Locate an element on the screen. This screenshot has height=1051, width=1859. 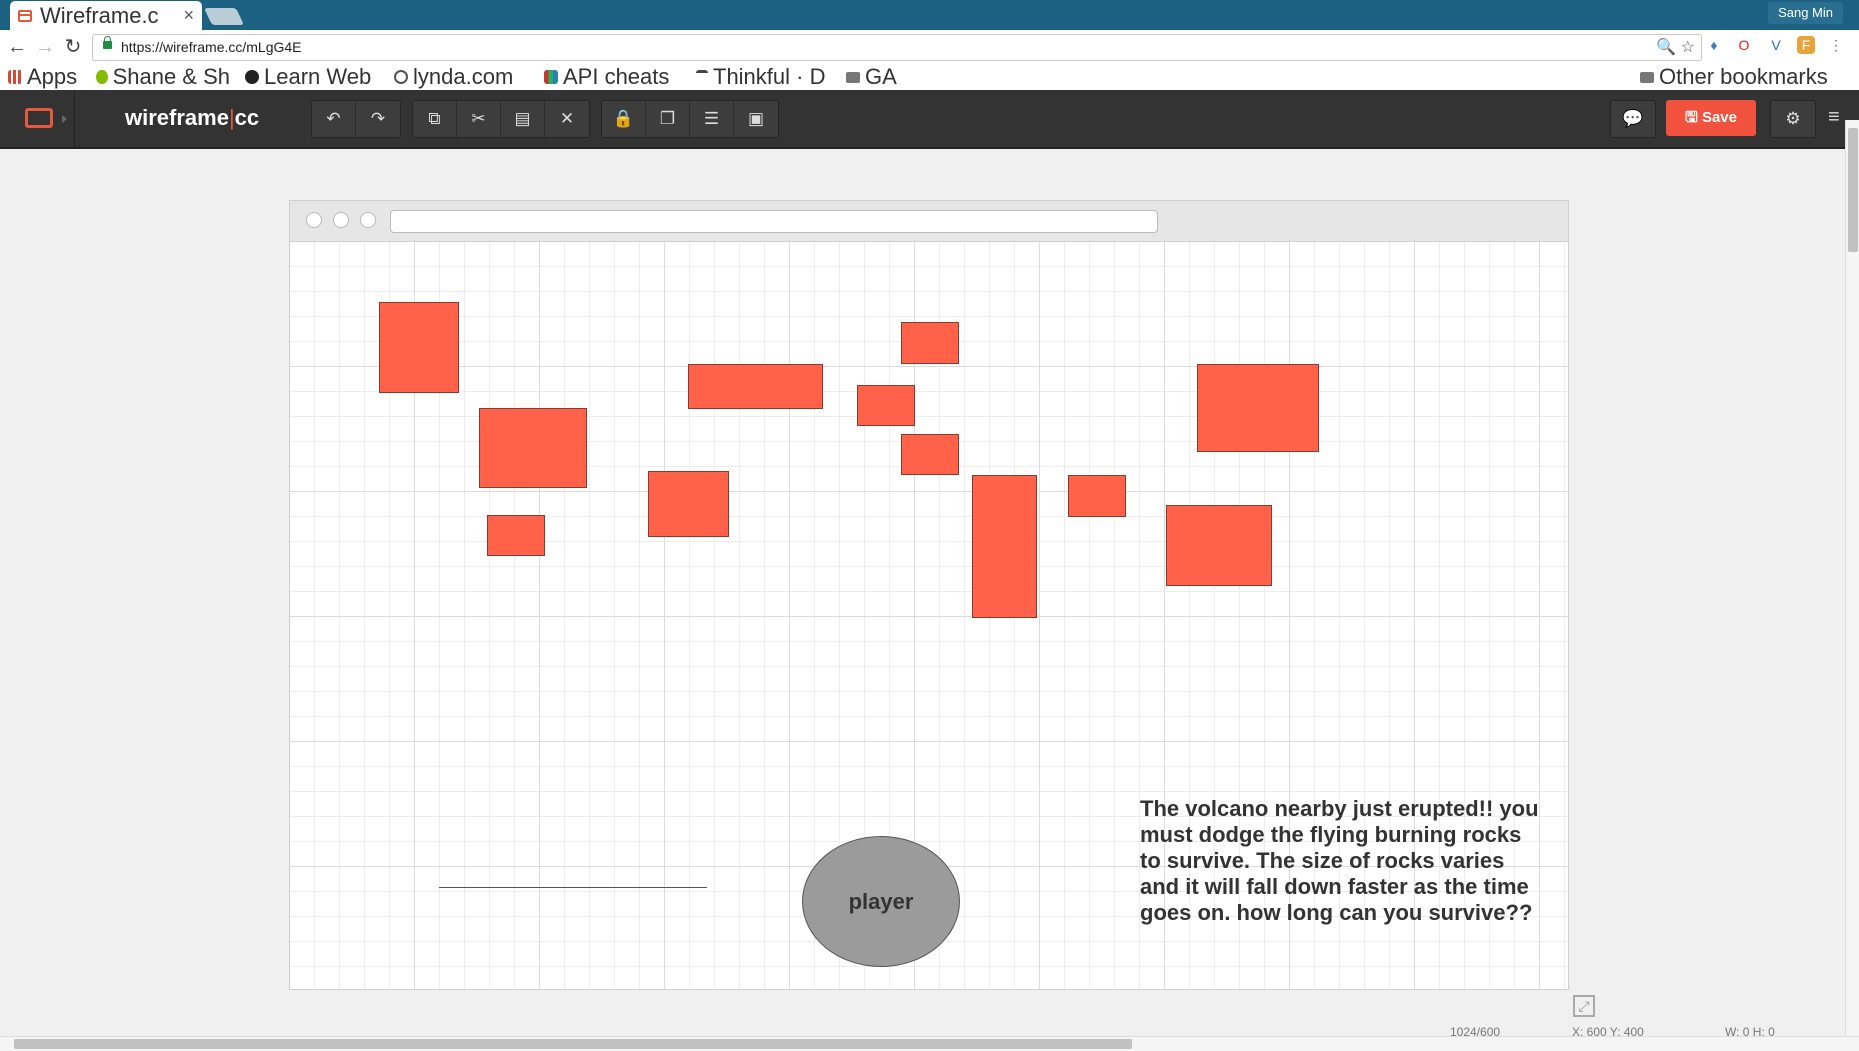
arrange-icon: ❐ is located at coordinates (668, 119).